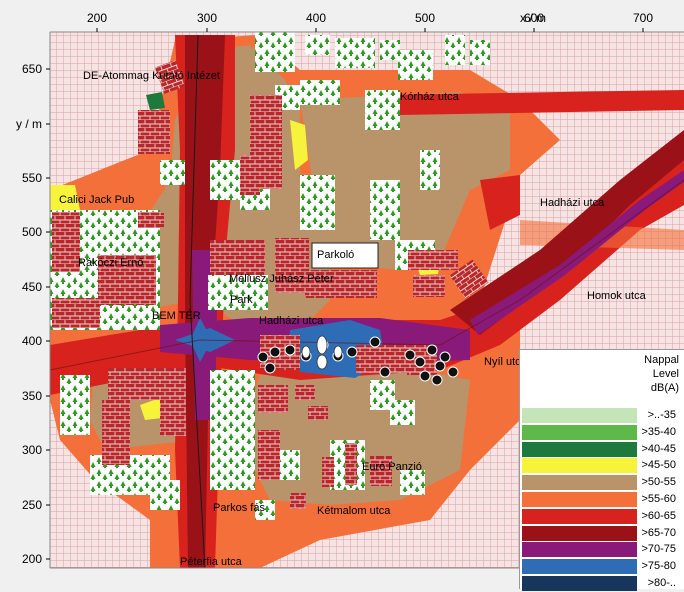 Image resolution: width=684 pixels, height=592 pixels. I want to click on x-axis-title: x / m, so click(533, 18).